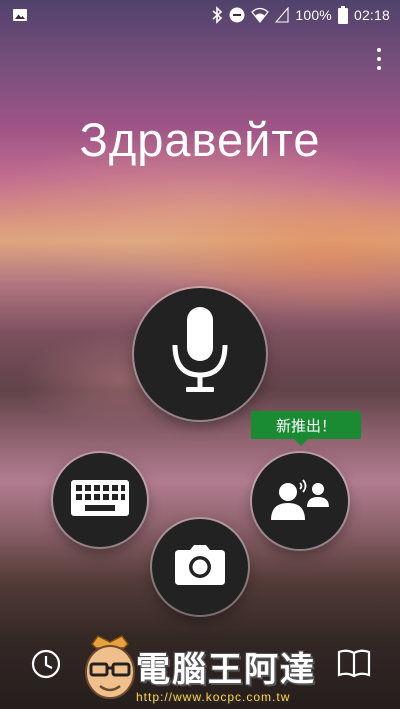 The image size is (400, 709). I want to click on battery-icon, so click(342, 15).